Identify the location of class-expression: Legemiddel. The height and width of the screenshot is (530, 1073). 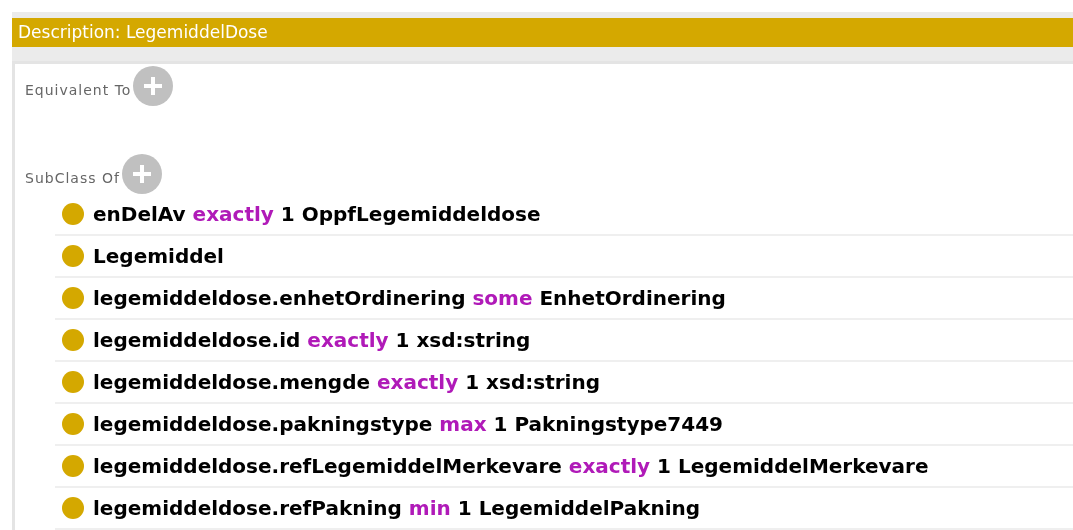
(158, 256).